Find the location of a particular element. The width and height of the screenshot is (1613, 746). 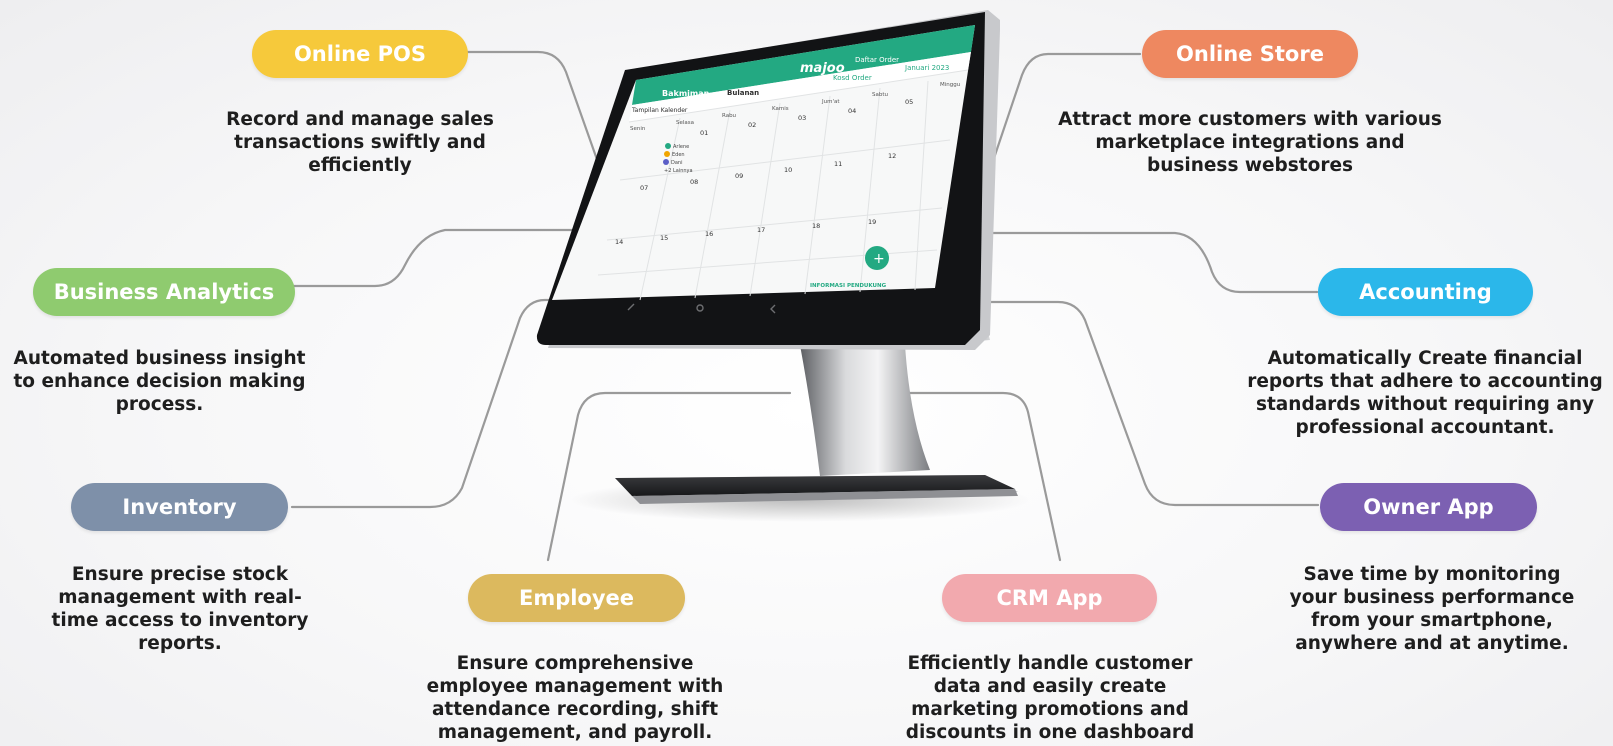

screen-template-label: Tampilan Kalender is located at coordinates (659, 110).